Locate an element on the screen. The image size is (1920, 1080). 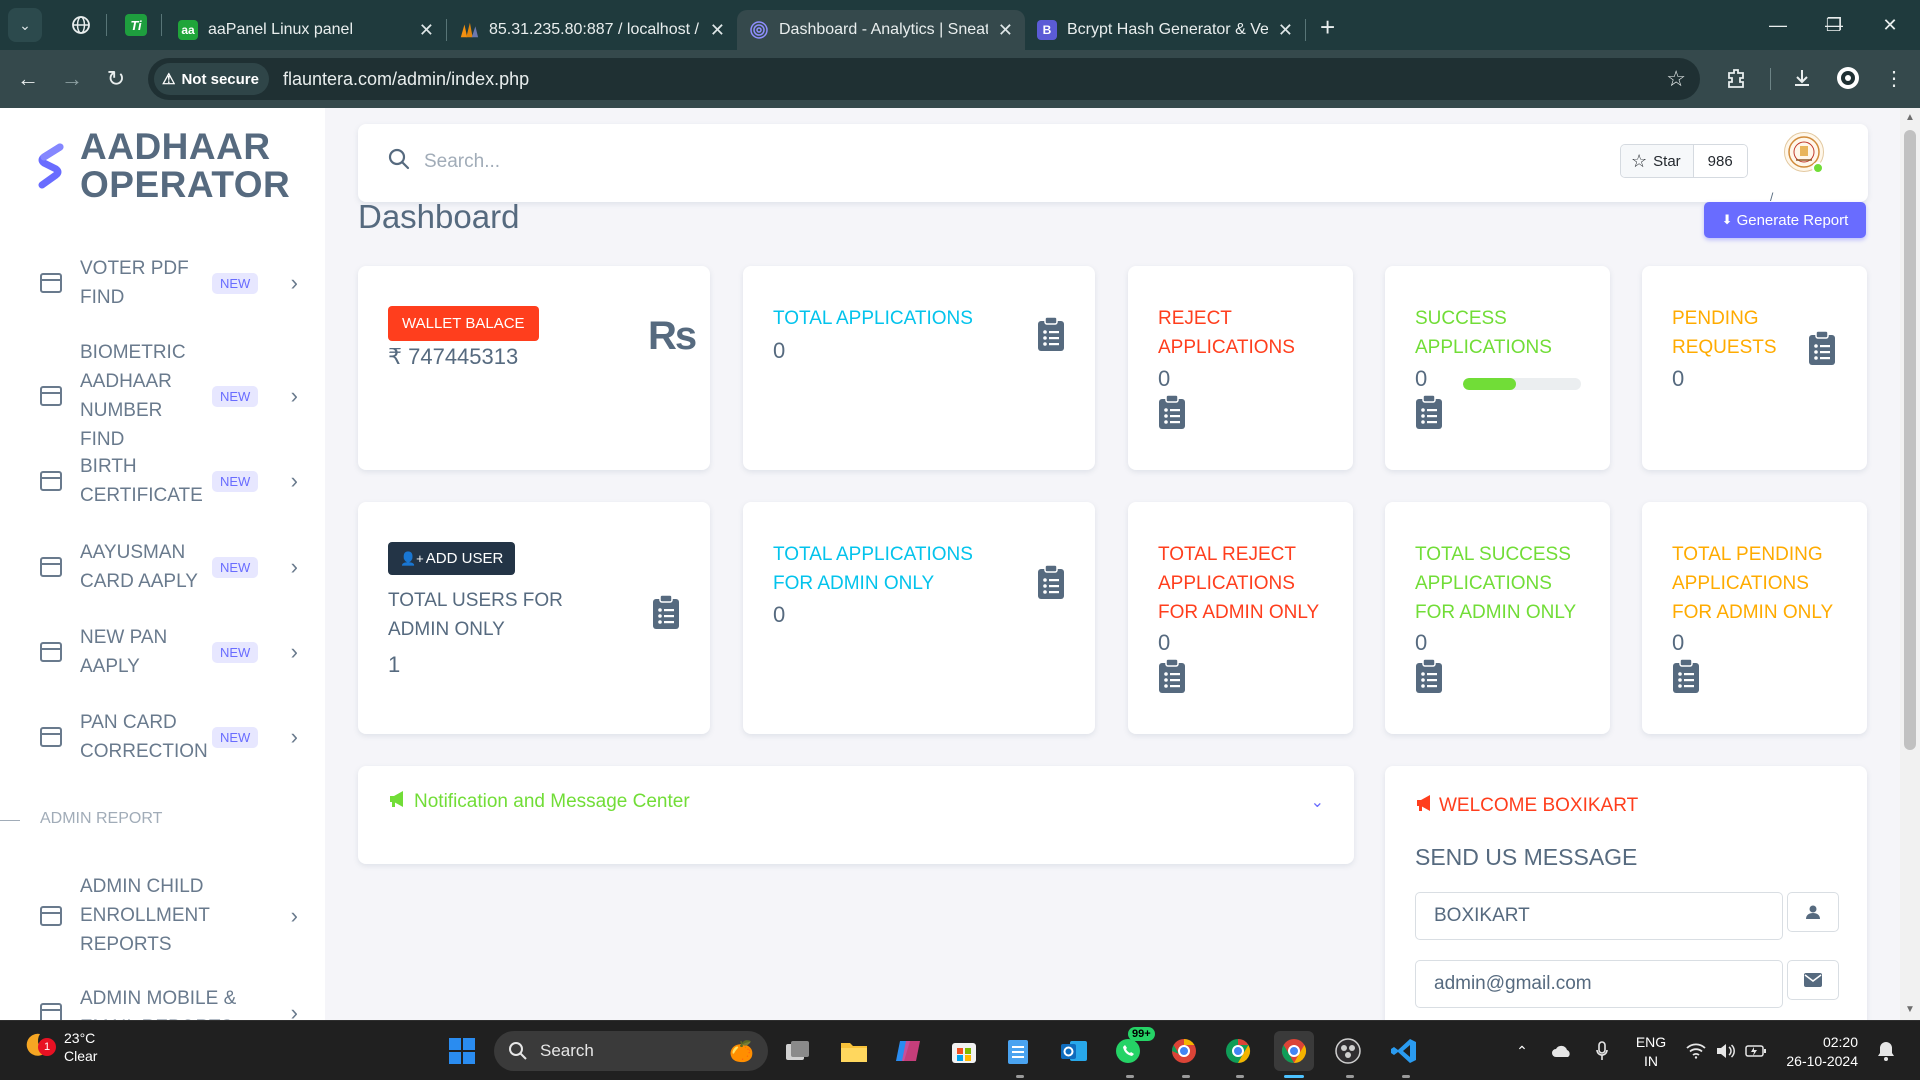
star-count: 986 is located at coordinates (1720, 161).